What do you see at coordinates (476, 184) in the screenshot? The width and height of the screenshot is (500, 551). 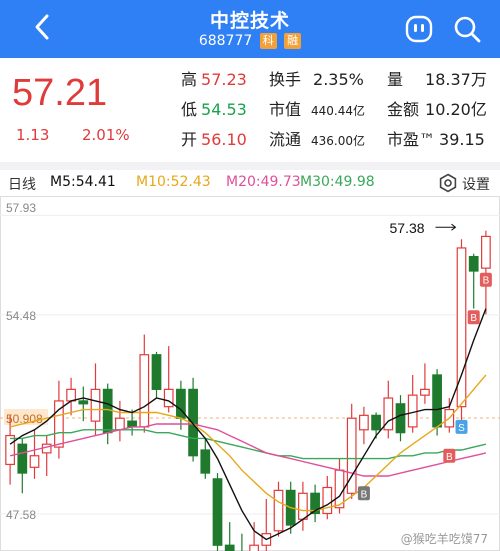 I see `settings-button: 设置` at bounding box center [476, 184].